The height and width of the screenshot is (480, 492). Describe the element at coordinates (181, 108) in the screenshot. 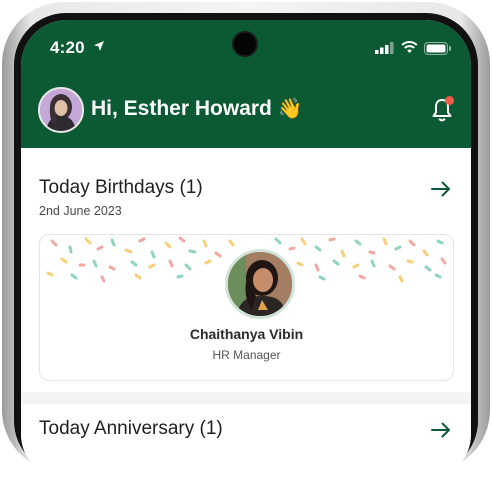

I see `greeting-label: Hi, Esther Howard` at that location.